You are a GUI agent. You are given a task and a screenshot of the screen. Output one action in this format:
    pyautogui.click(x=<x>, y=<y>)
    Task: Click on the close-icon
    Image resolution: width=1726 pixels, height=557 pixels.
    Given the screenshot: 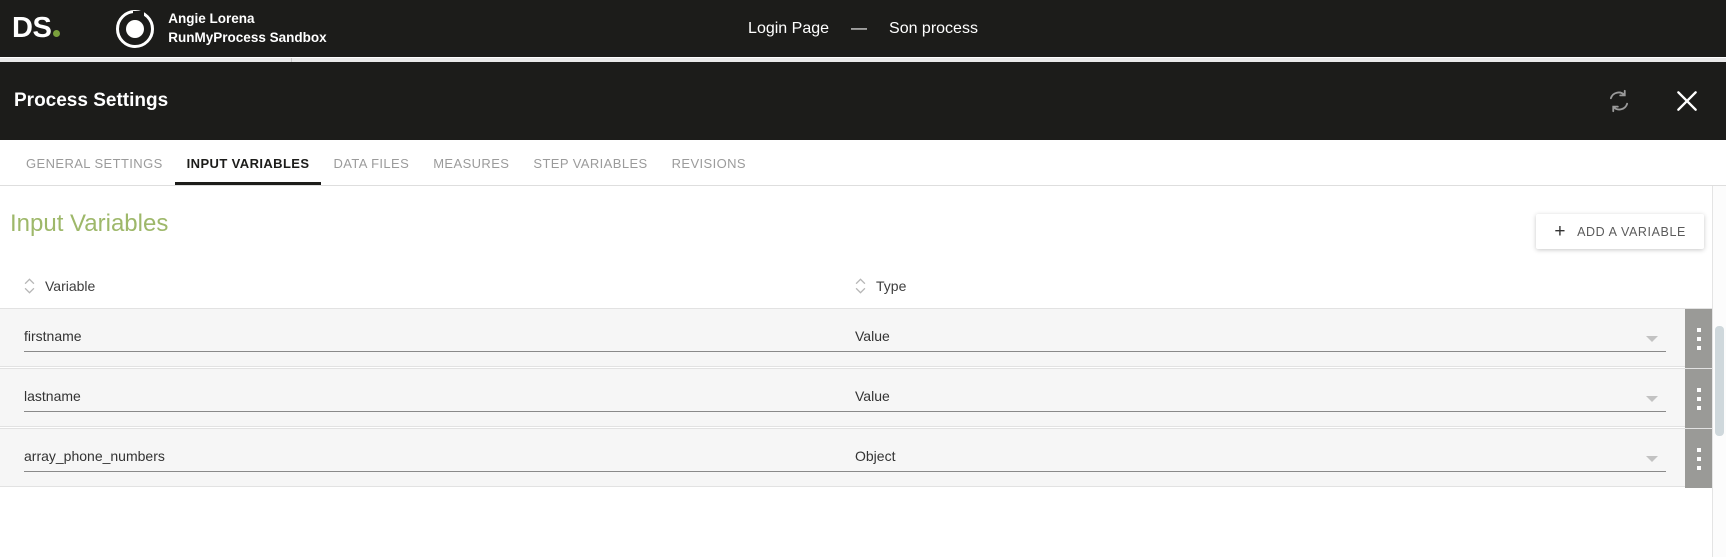 What is the action you would take?
    pyautogui.click(x=1687, y=101)
    